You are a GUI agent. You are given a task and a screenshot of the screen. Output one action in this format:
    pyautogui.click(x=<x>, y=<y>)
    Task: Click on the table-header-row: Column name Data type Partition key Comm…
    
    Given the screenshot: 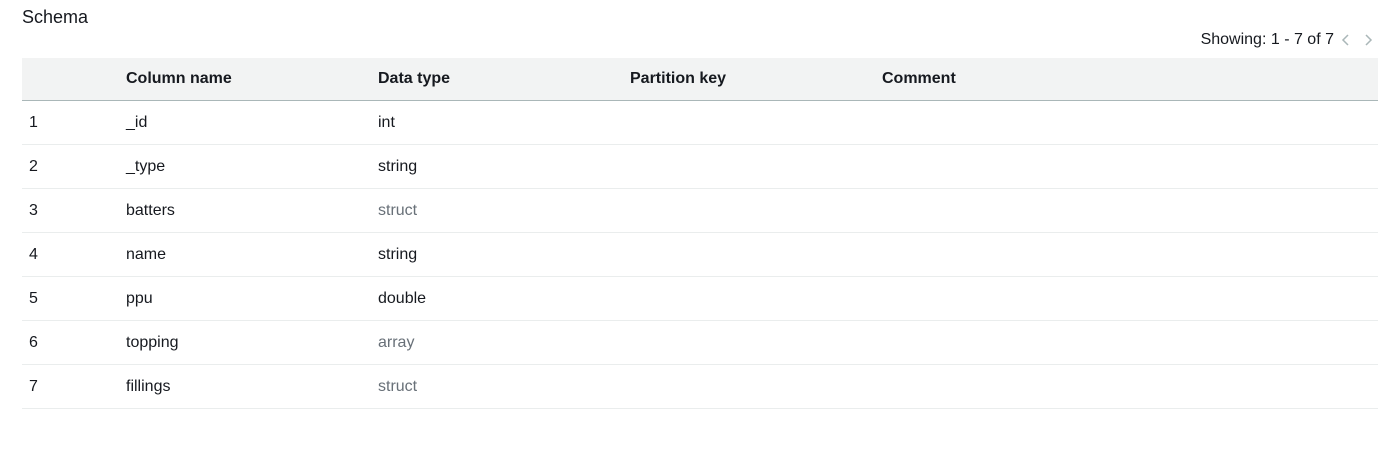 What is the action you would take?
    pyautogui.click(x=700, y=79)
    